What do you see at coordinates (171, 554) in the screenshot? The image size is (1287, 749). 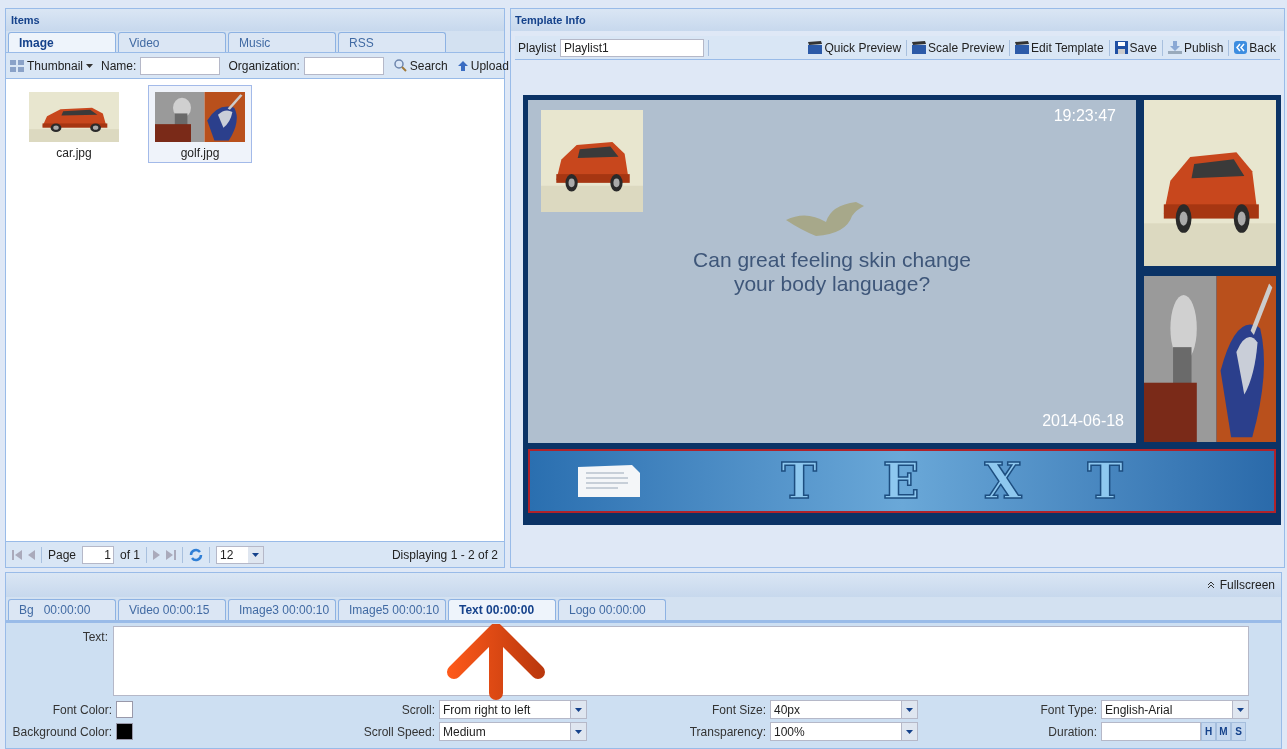 I see `last-page-icon` at bounding box center [171, 554].